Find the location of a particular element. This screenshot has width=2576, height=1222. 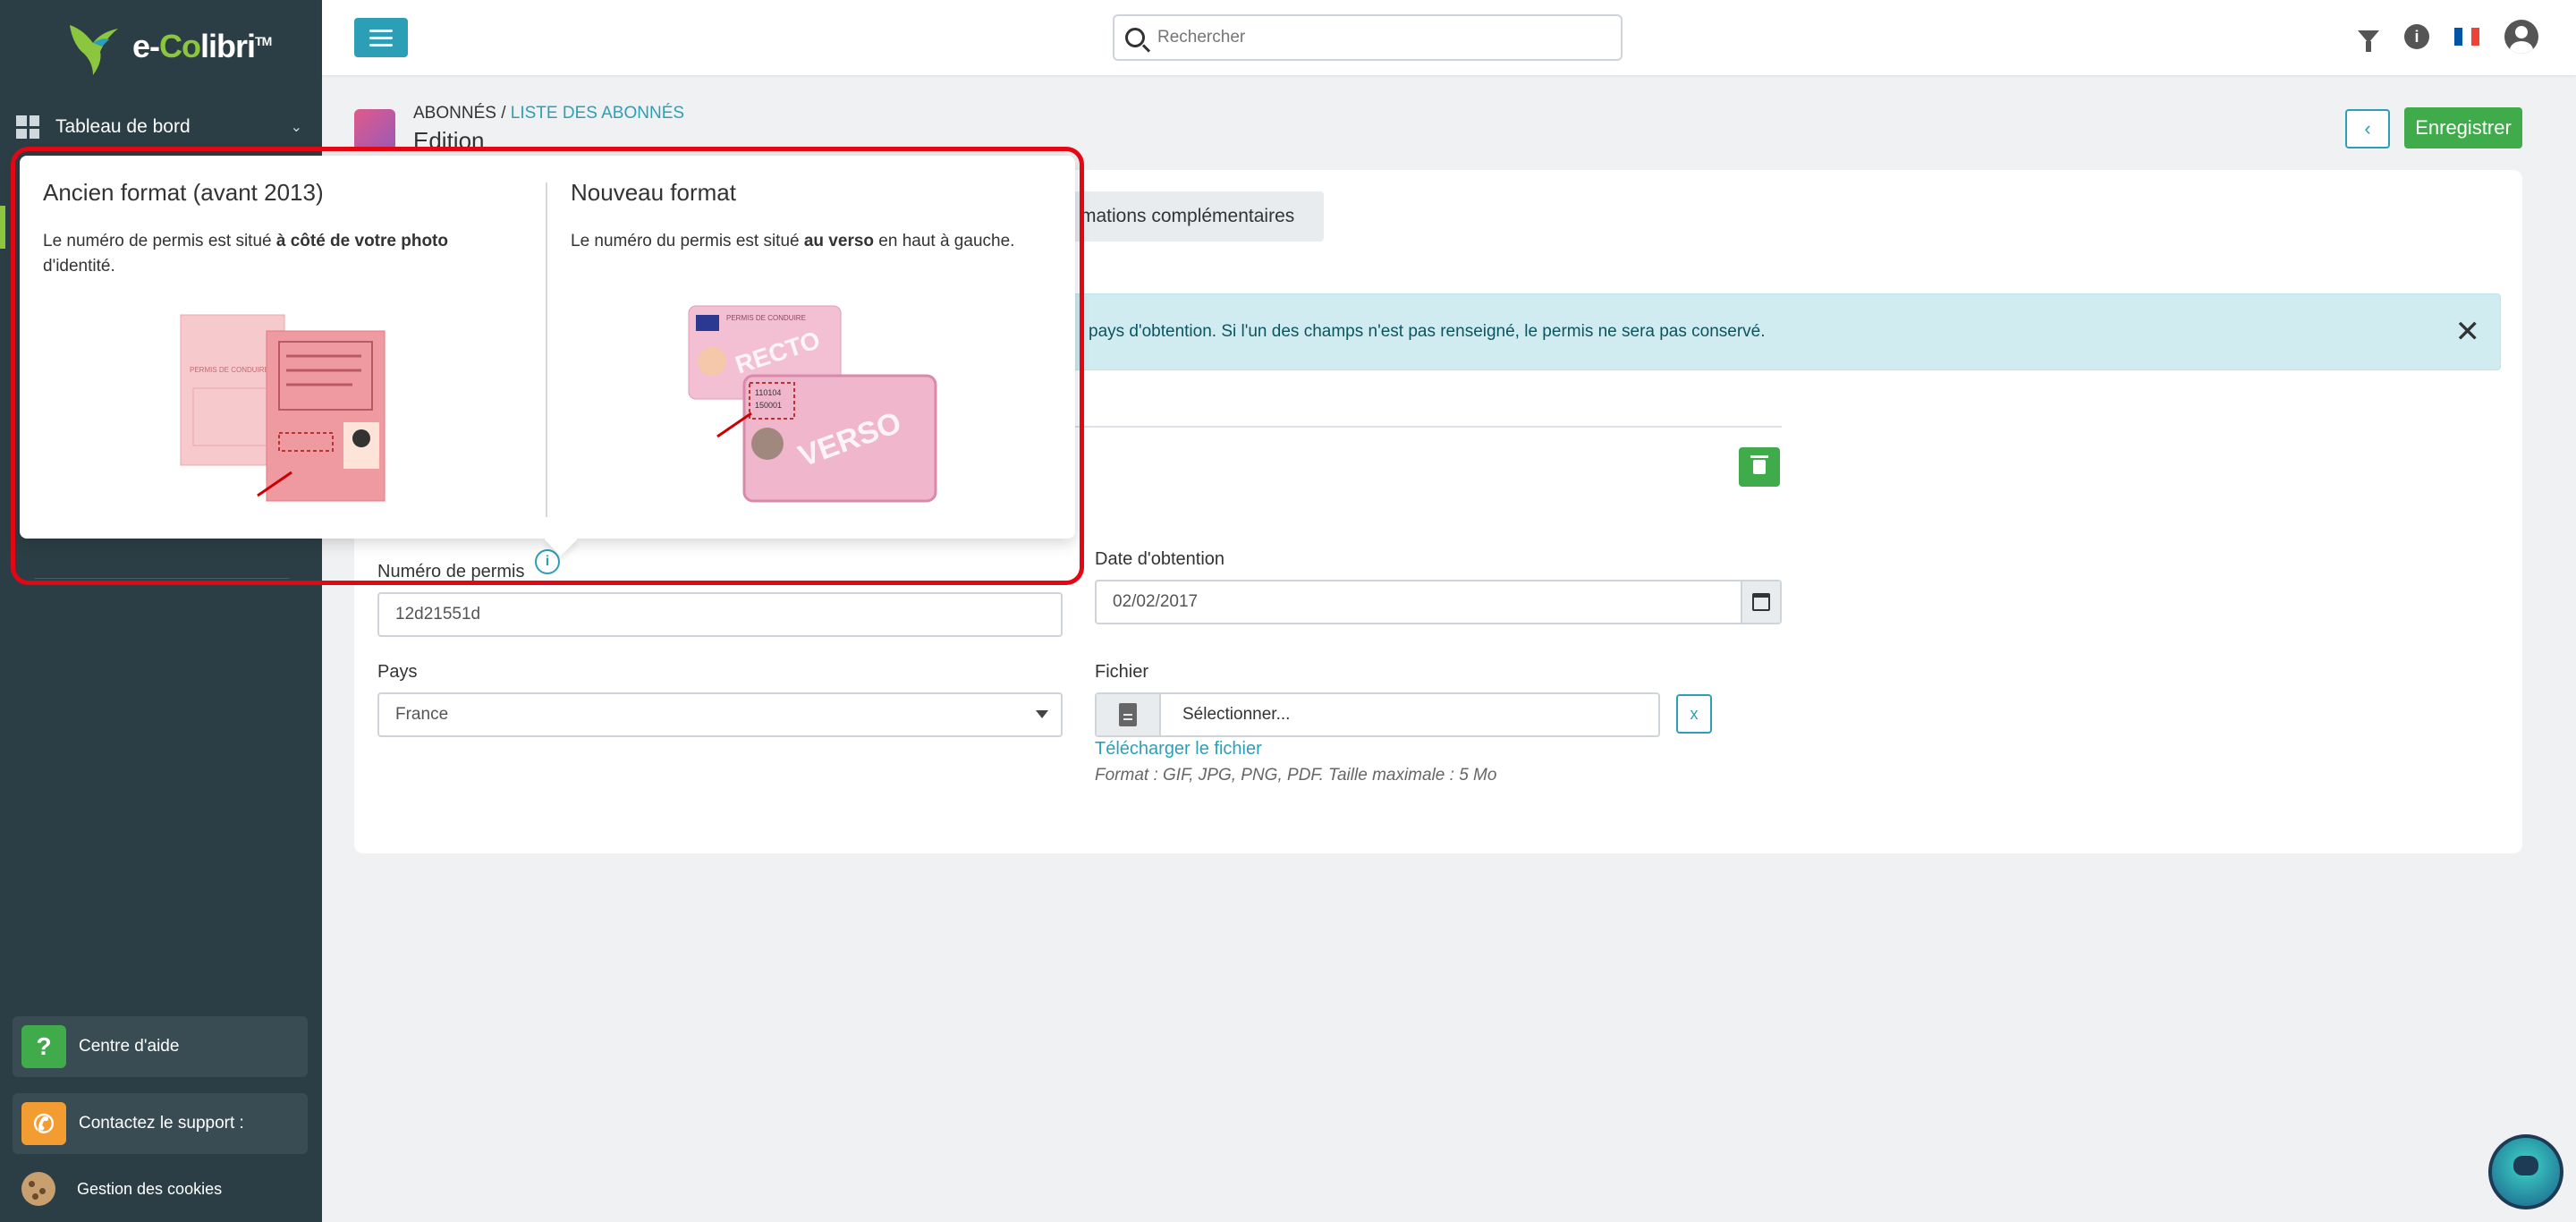

chevron-down-icon: ⌄ is located at coordinates (296, 127).